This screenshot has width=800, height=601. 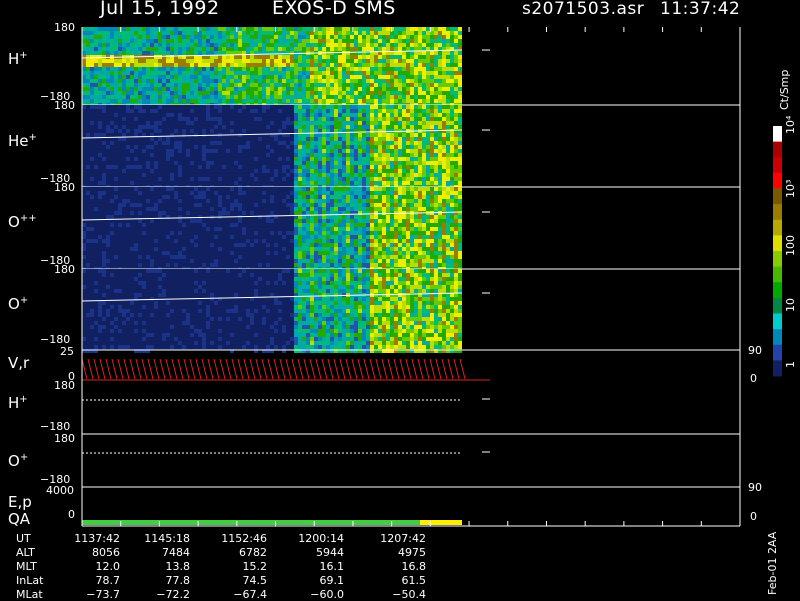 I want to click on colorbar-tick-100: 100, so click(x=790, y=245).